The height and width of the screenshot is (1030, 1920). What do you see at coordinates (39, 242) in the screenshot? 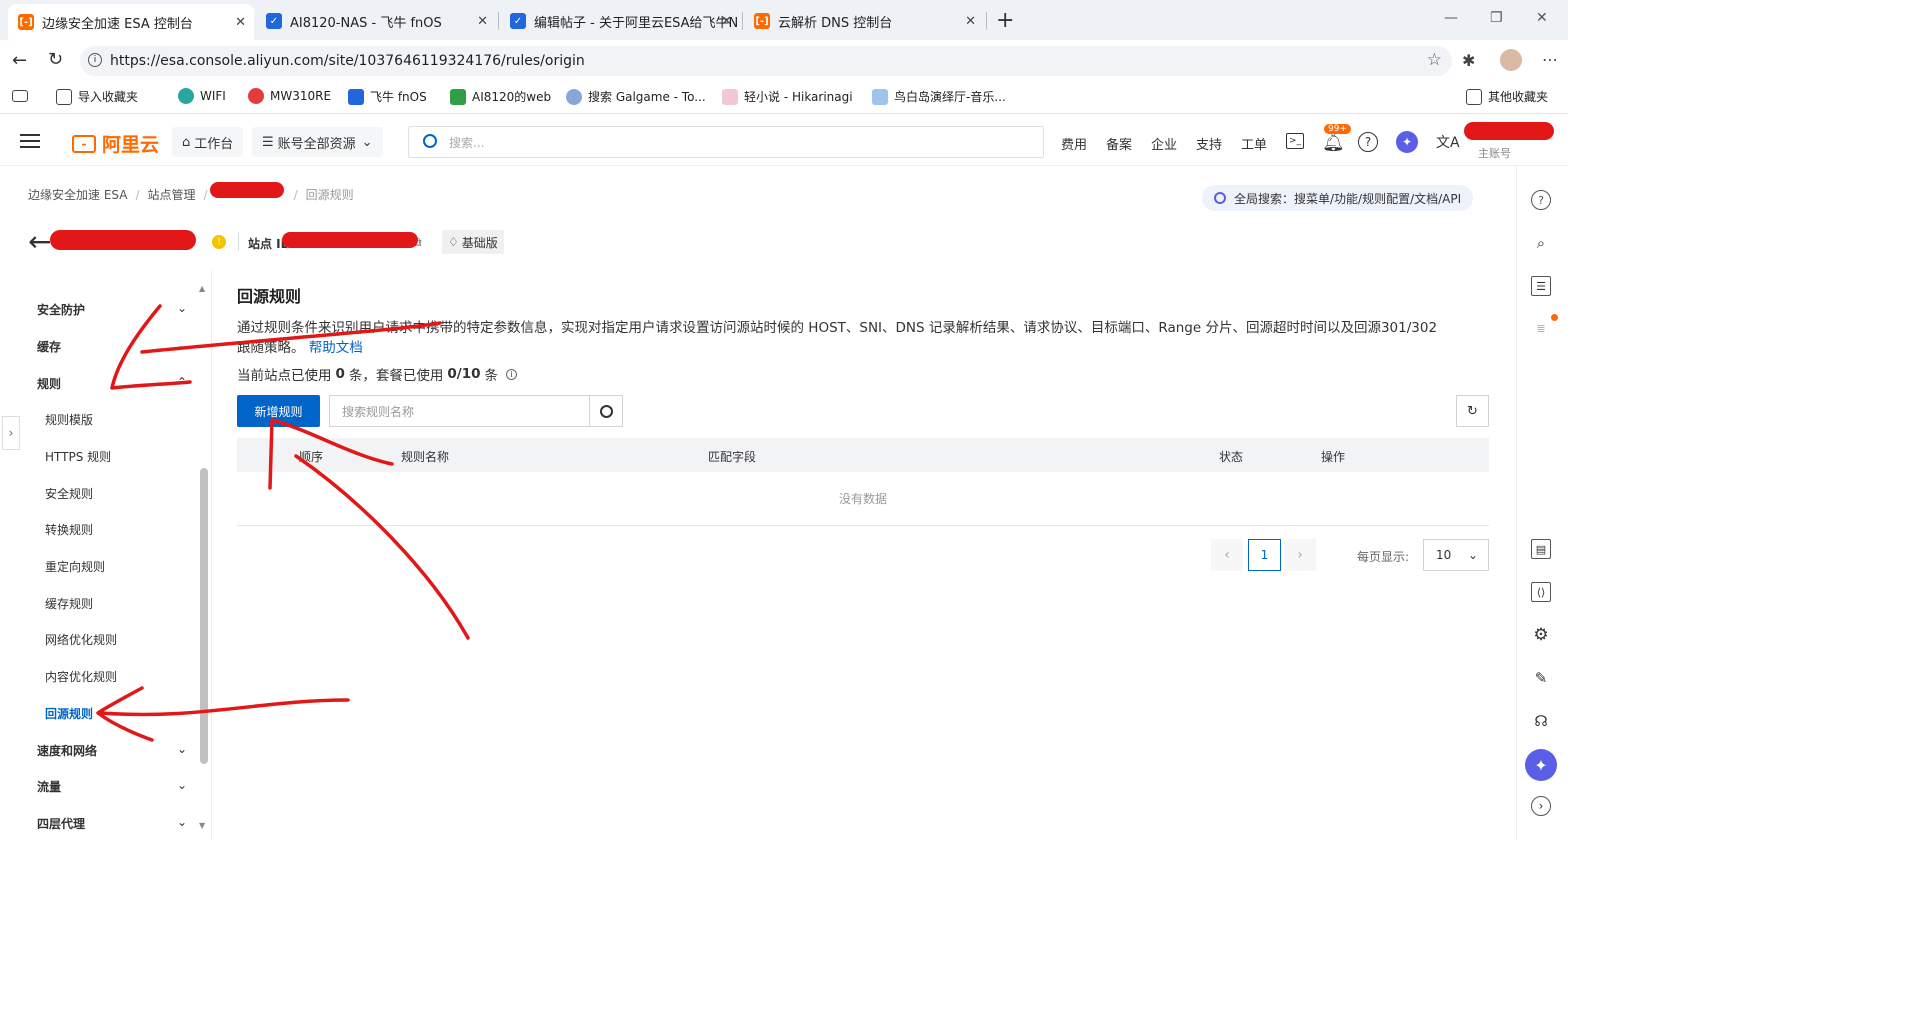
I see `back-arrow-icon: ←` at bounding box center [39, 242].